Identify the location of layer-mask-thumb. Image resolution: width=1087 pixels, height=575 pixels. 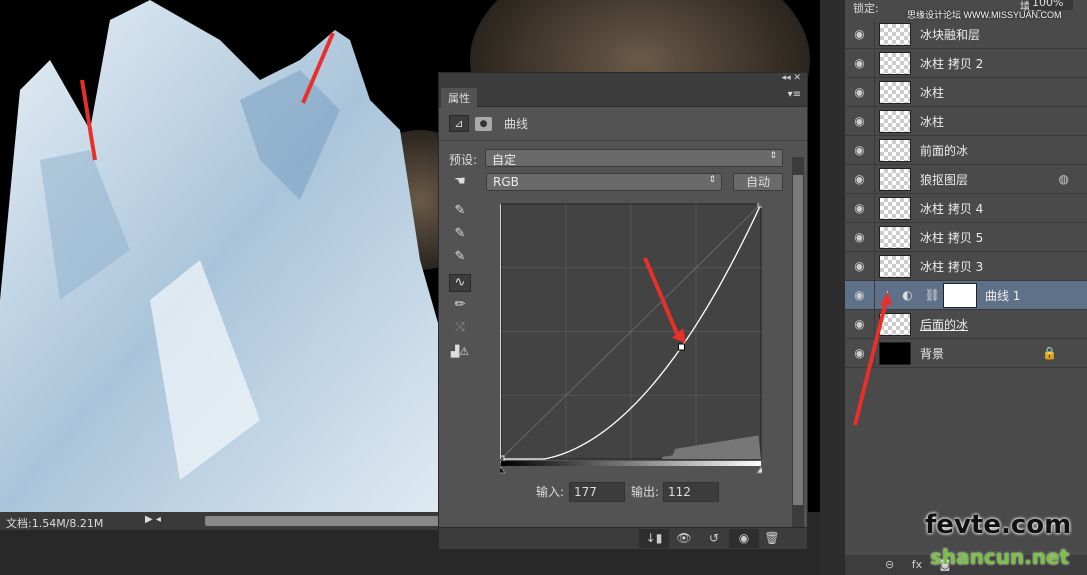
(959, 295).